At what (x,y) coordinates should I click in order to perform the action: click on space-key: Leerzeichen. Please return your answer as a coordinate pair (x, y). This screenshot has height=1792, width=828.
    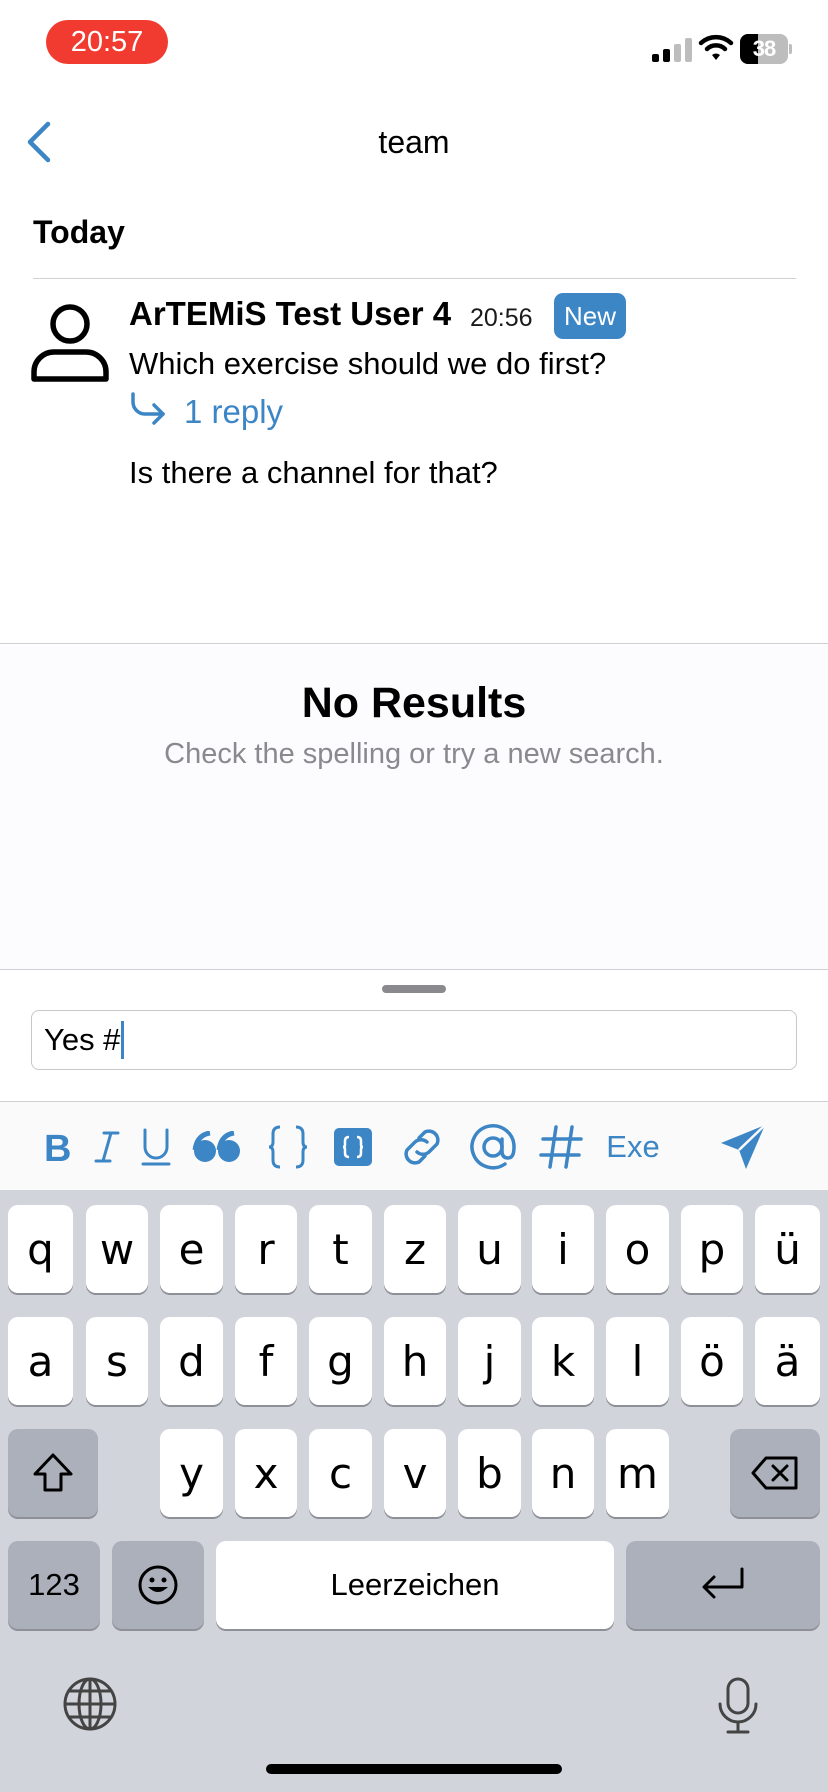
    Looking at the image, I should click on (415, 1585).